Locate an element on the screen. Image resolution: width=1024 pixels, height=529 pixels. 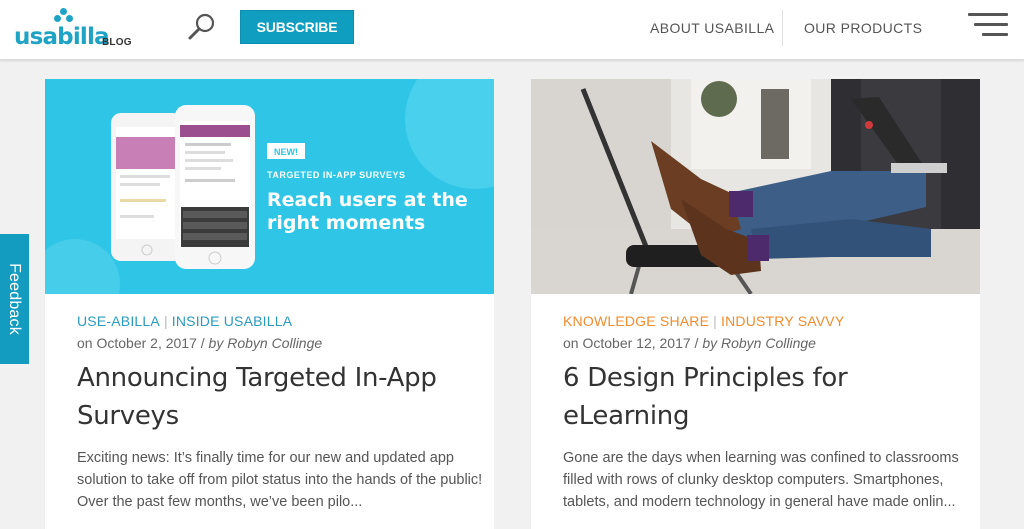
category-link-inside-usabilla: INSIDE USABILLA is located at coordinates (232, 321).